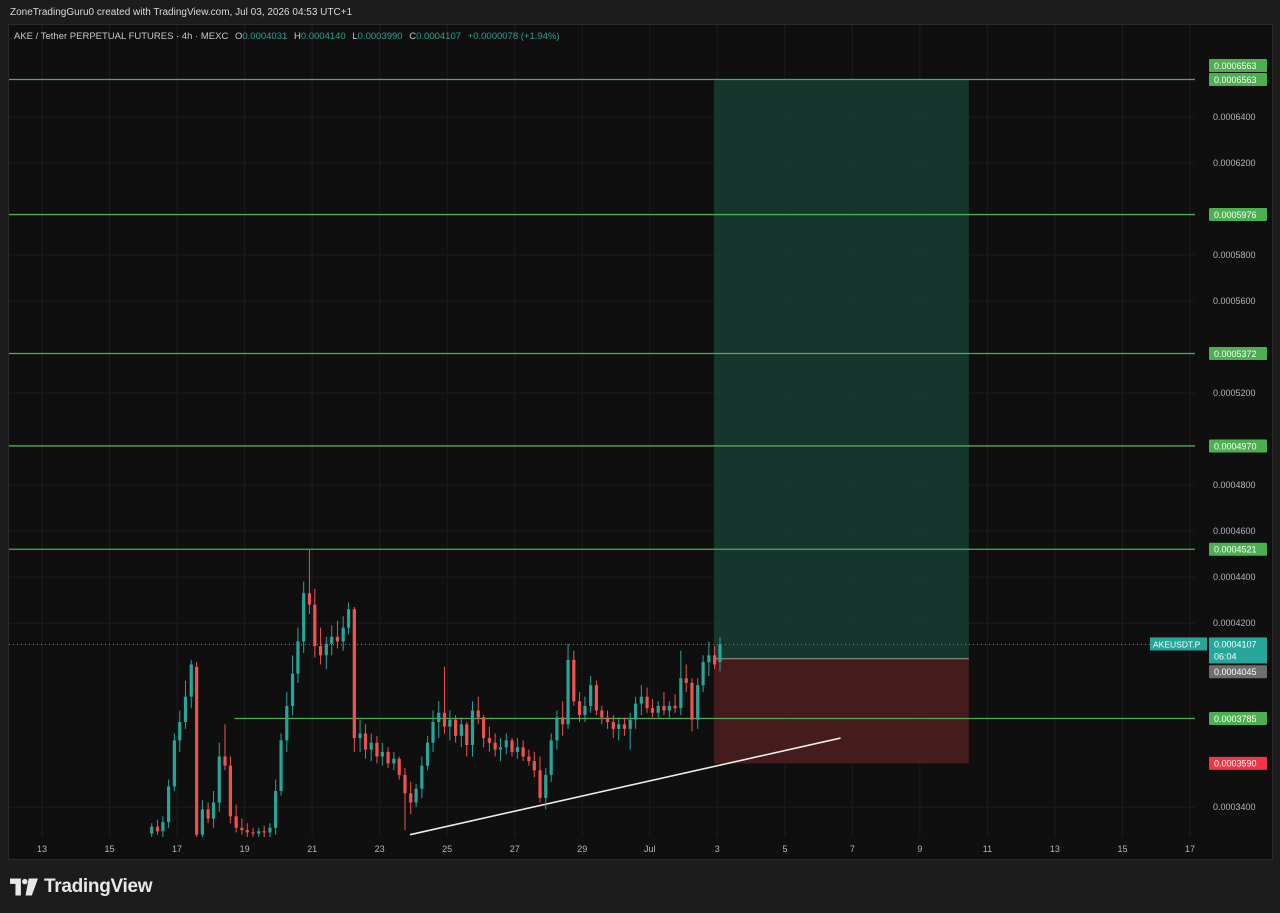 The image size is (1280, 913). What do you see at coordinates (1234, 485) in the screenshot?
I see `y-axis-tick-label: 0.0004800` at bounding box center [1234, 485].